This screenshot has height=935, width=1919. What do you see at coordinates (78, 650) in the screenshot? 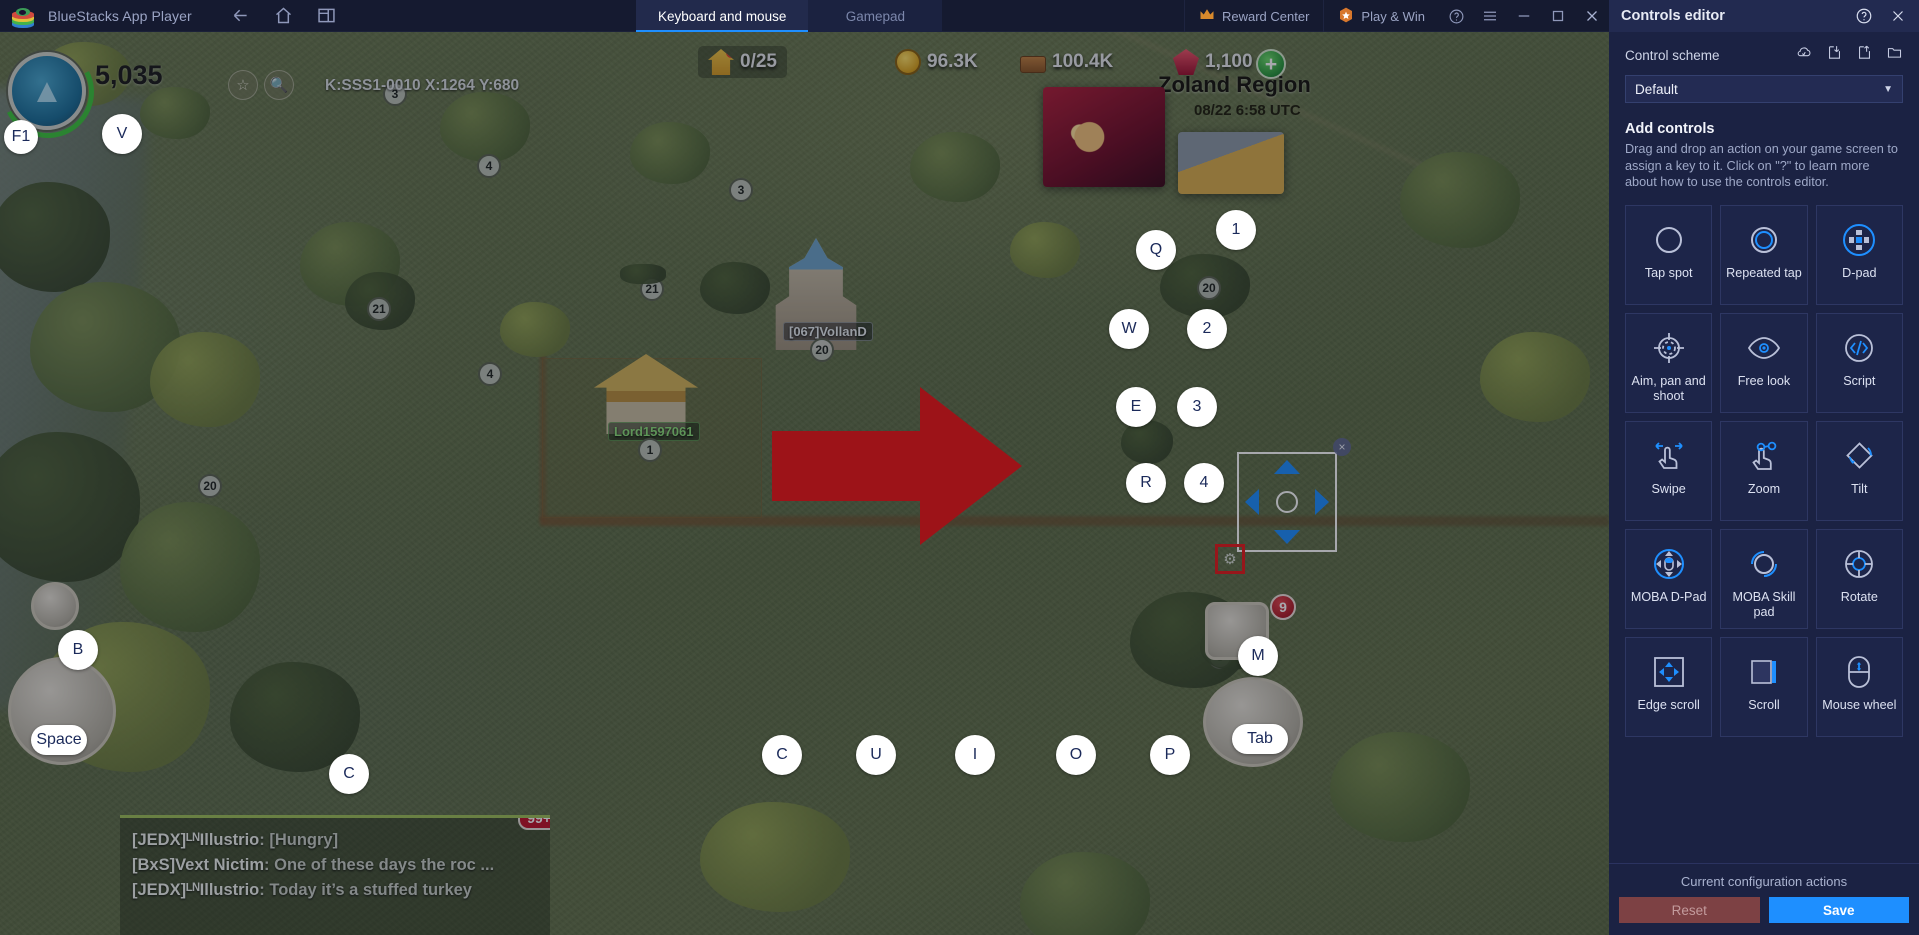
I see `keybinding-b: B` at bounding box center [78, 650].